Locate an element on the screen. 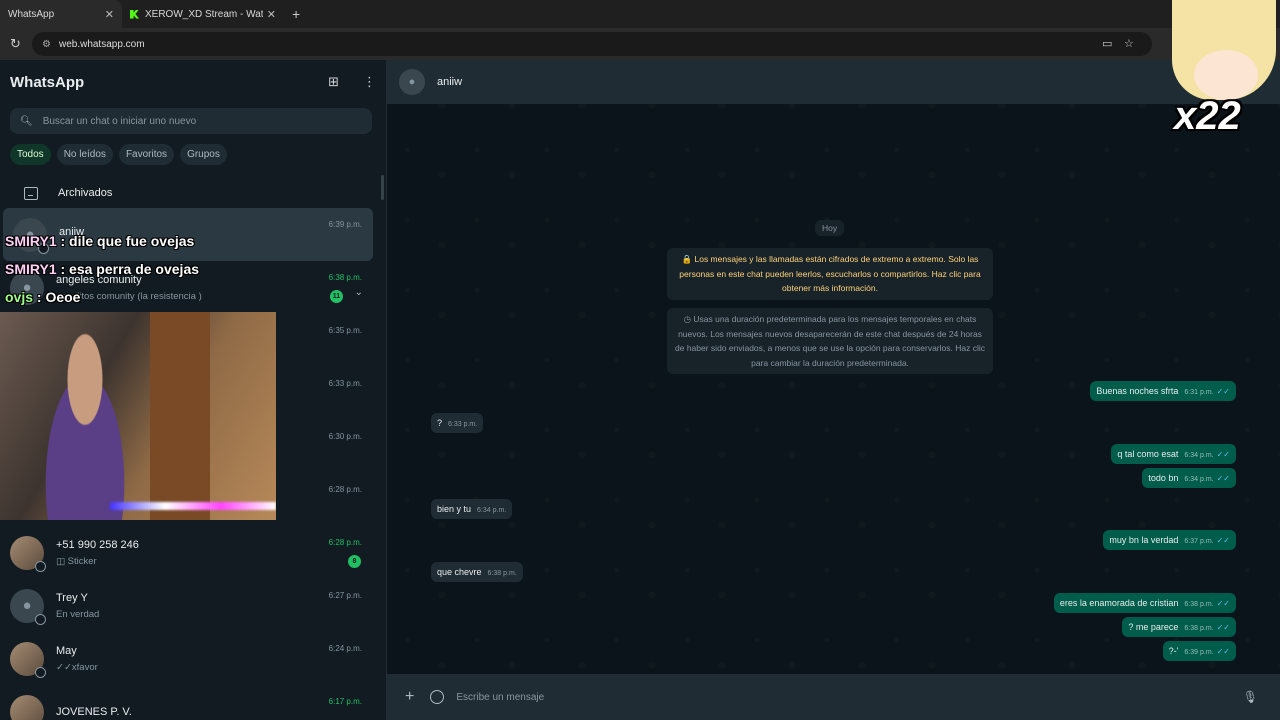 The image size is (1280, 720). message-out: ?-' 6:39 p.m. ✓✓ is located at coordinates (1199, 651).